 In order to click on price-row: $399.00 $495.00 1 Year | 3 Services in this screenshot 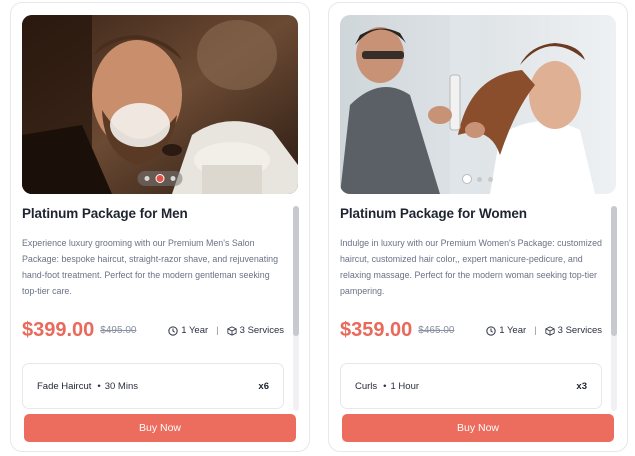, I will do `click(153, 330)`.